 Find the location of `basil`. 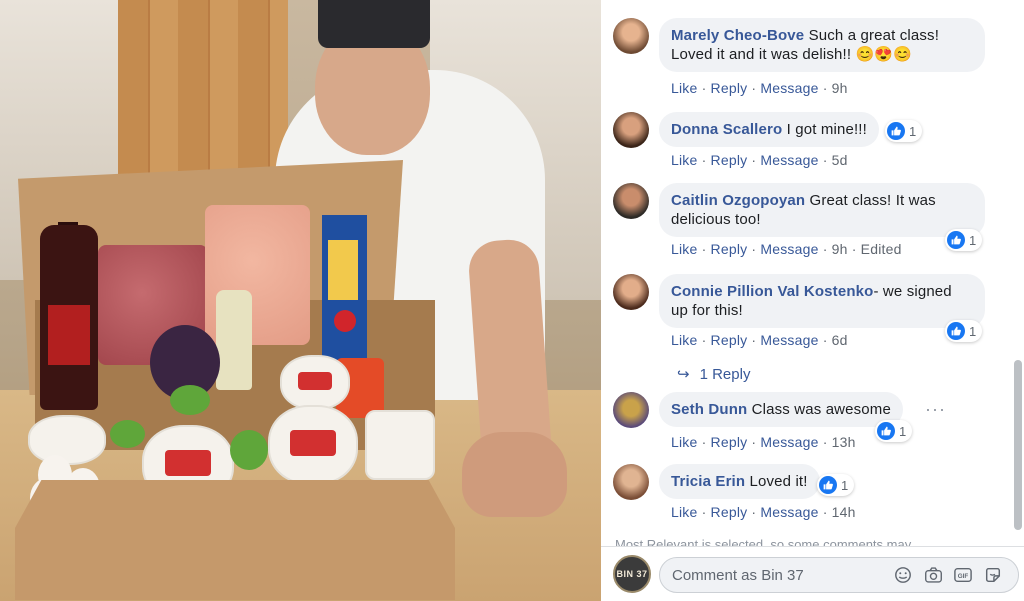

basil is located at coordinates (190, 400).